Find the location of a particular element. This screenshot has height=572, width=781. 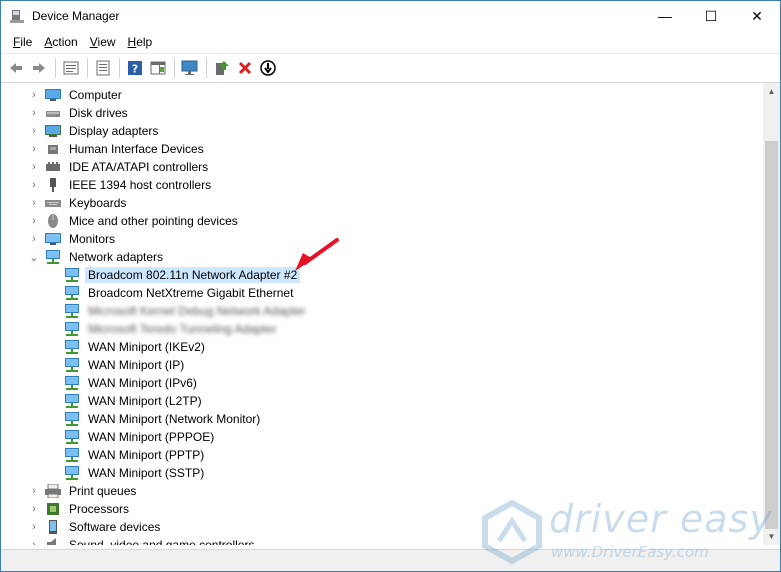

tree-item-label: Sound, video and game controllers is located at coordinates (162, 541).